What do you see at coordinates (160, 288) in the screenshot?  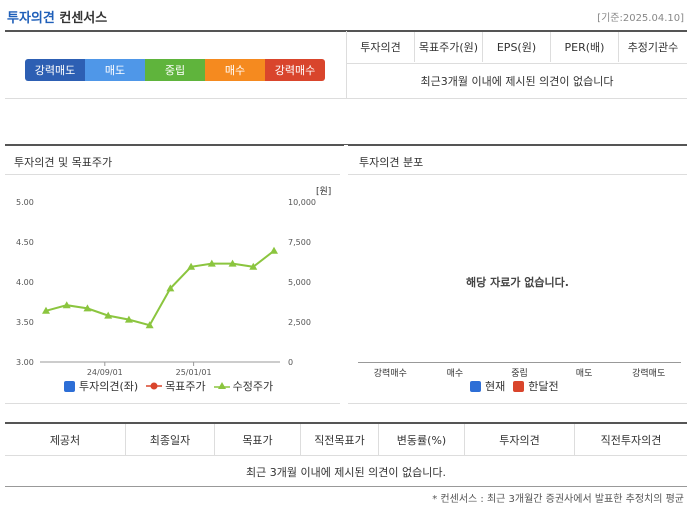 I see `series-line` at bounding box center [160, 288].